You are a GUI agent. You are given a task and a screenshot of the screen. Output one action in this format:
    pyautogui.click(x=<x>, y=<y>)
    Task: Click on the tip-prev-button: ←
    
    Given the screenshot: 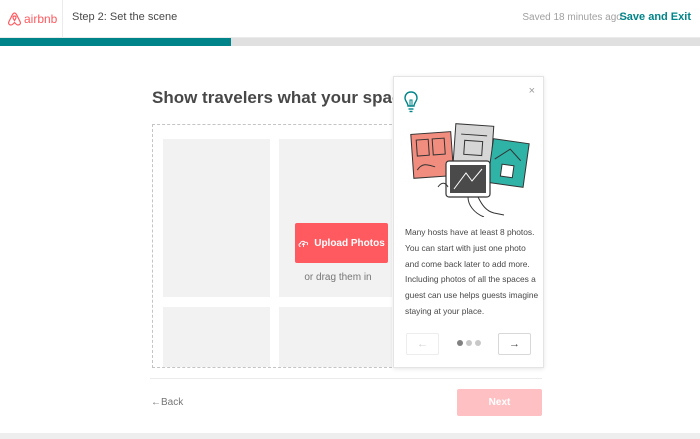 What is the action you would take?
    pyautogui.click(x=422, y=344)
    